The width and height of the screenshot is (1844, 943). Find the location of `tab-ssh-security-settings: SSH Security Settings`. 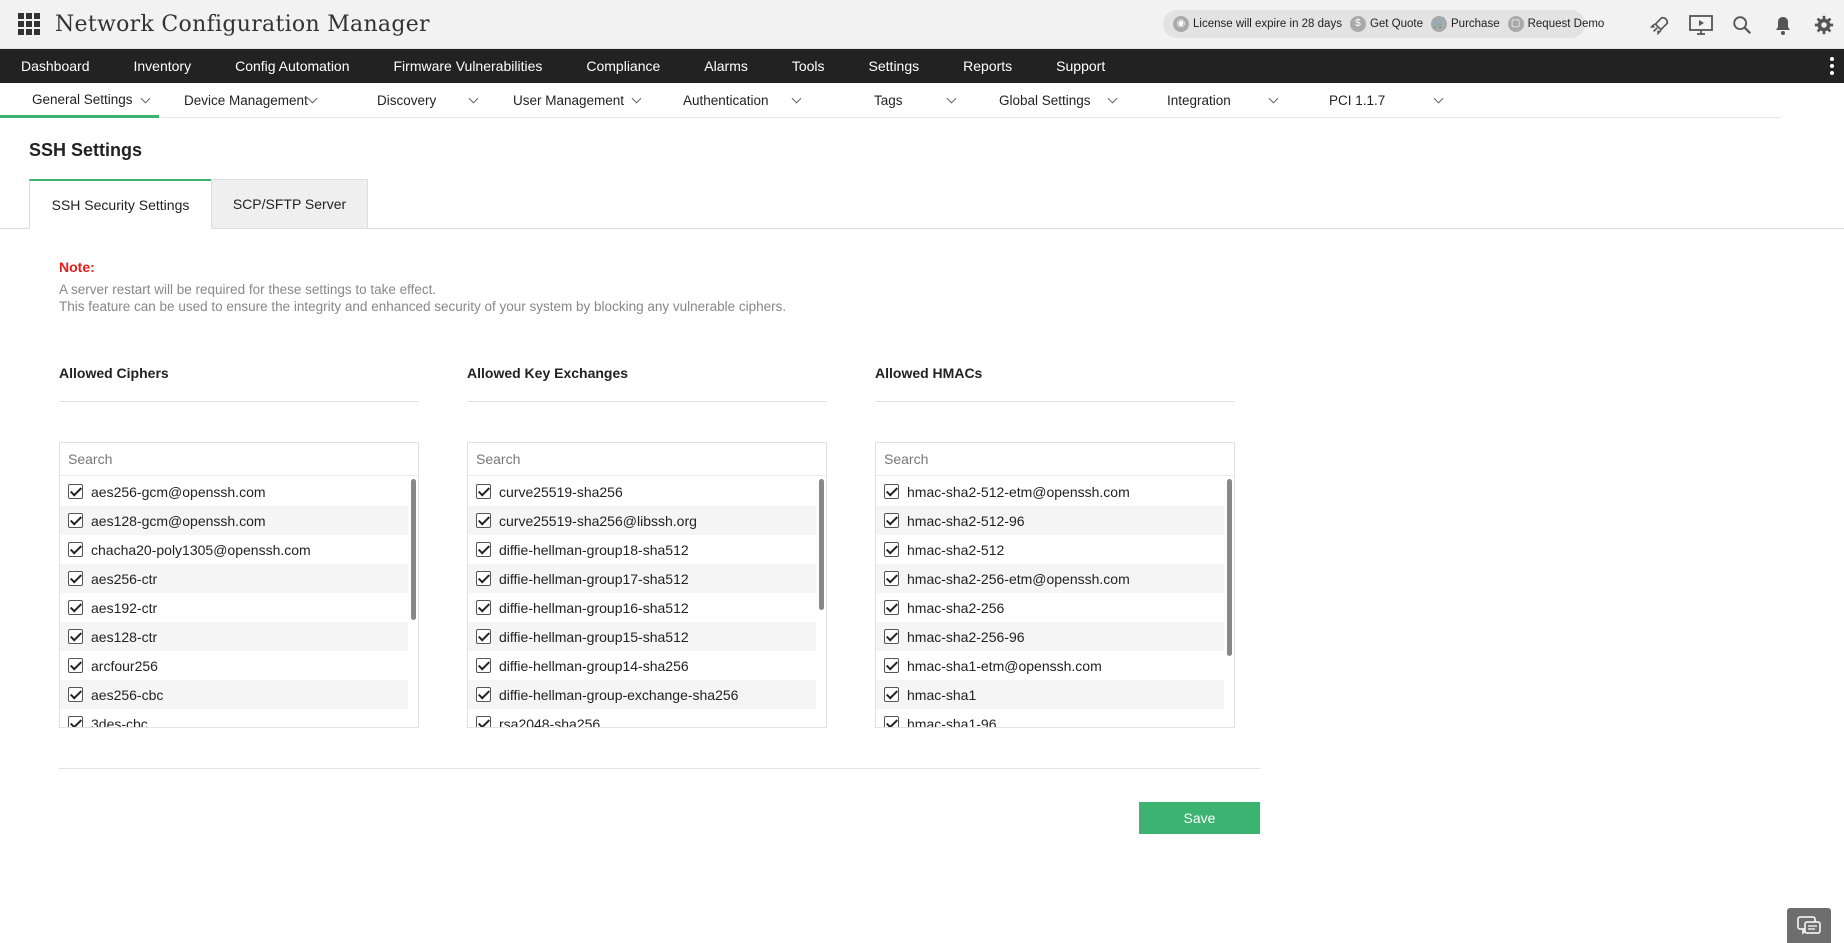

tab-ssh-security-settings: SSH Security Settings is located at coordinates (120, 204).